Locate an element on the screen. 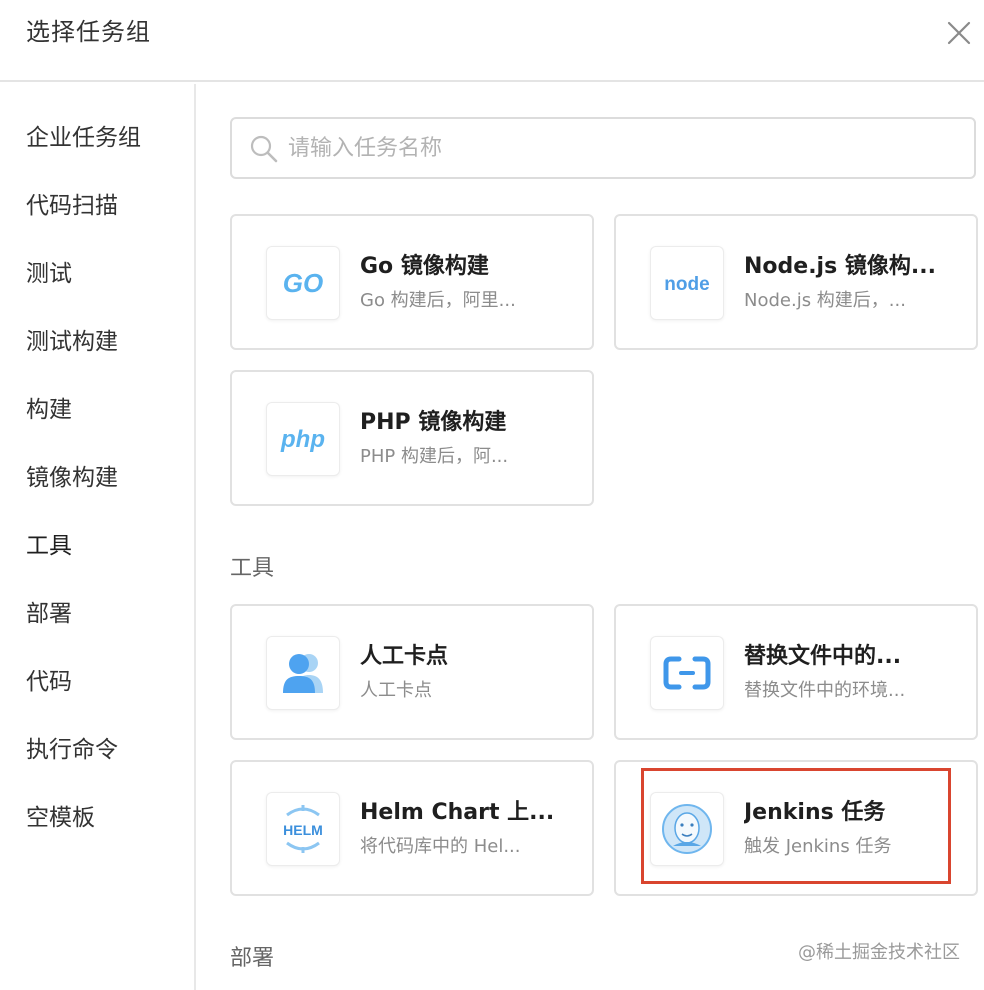 The width and height of the screenshot is (984, 990). section-title-deploy: 部署 is located at coordinates (252, 958).